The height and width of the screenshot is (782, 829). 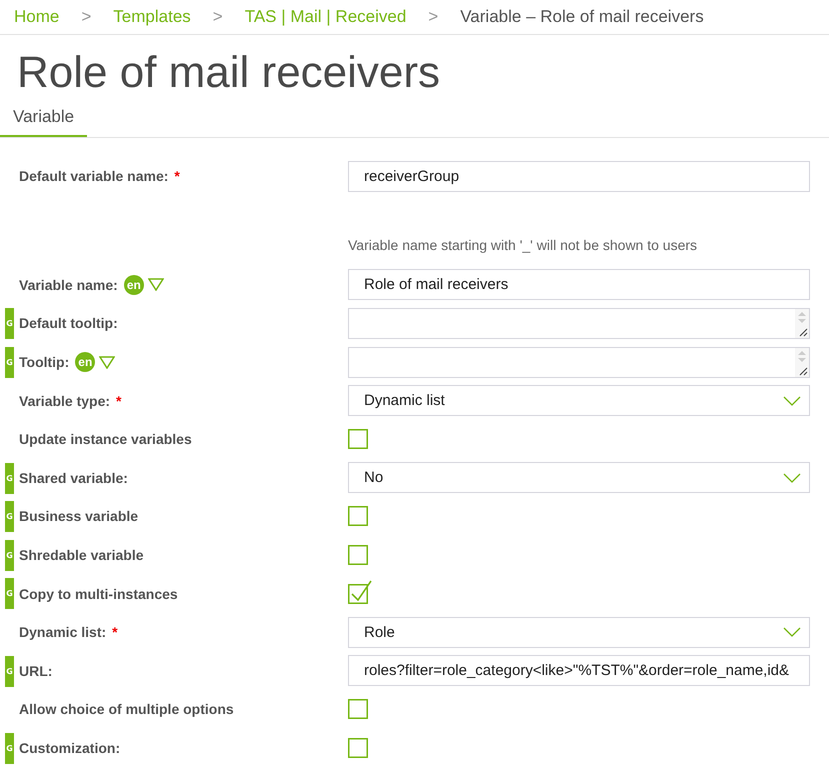 I want to click on field-label: Copy to multi-instances, so click(x=98, y=594).